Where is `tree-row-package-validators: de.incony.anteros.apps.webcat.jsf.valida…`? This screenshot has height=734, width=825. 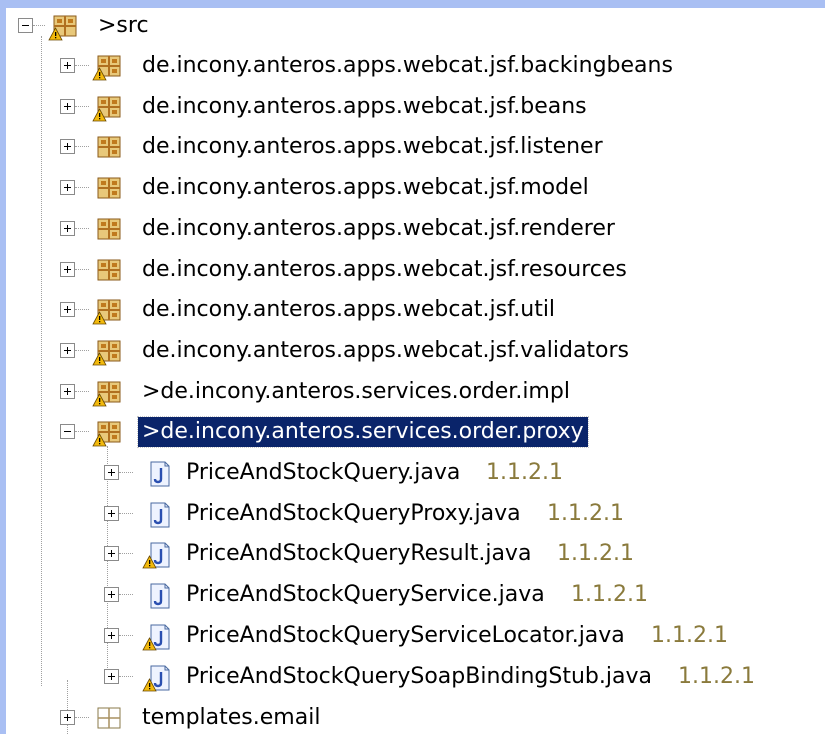
tree-row-package-validators: de.incony.anteros.apps.webcat.jsf.valida… is located at coordinates (406, 351).